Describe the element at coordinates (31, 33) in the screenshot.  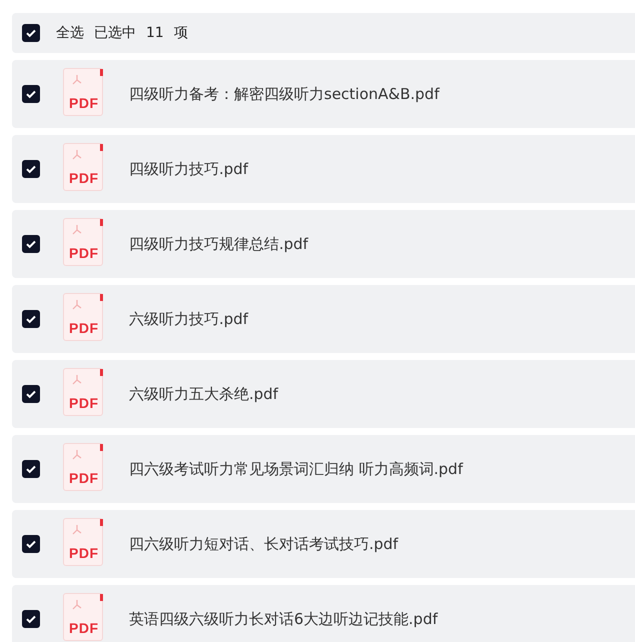
I see `select-all-checkbox` at that location.